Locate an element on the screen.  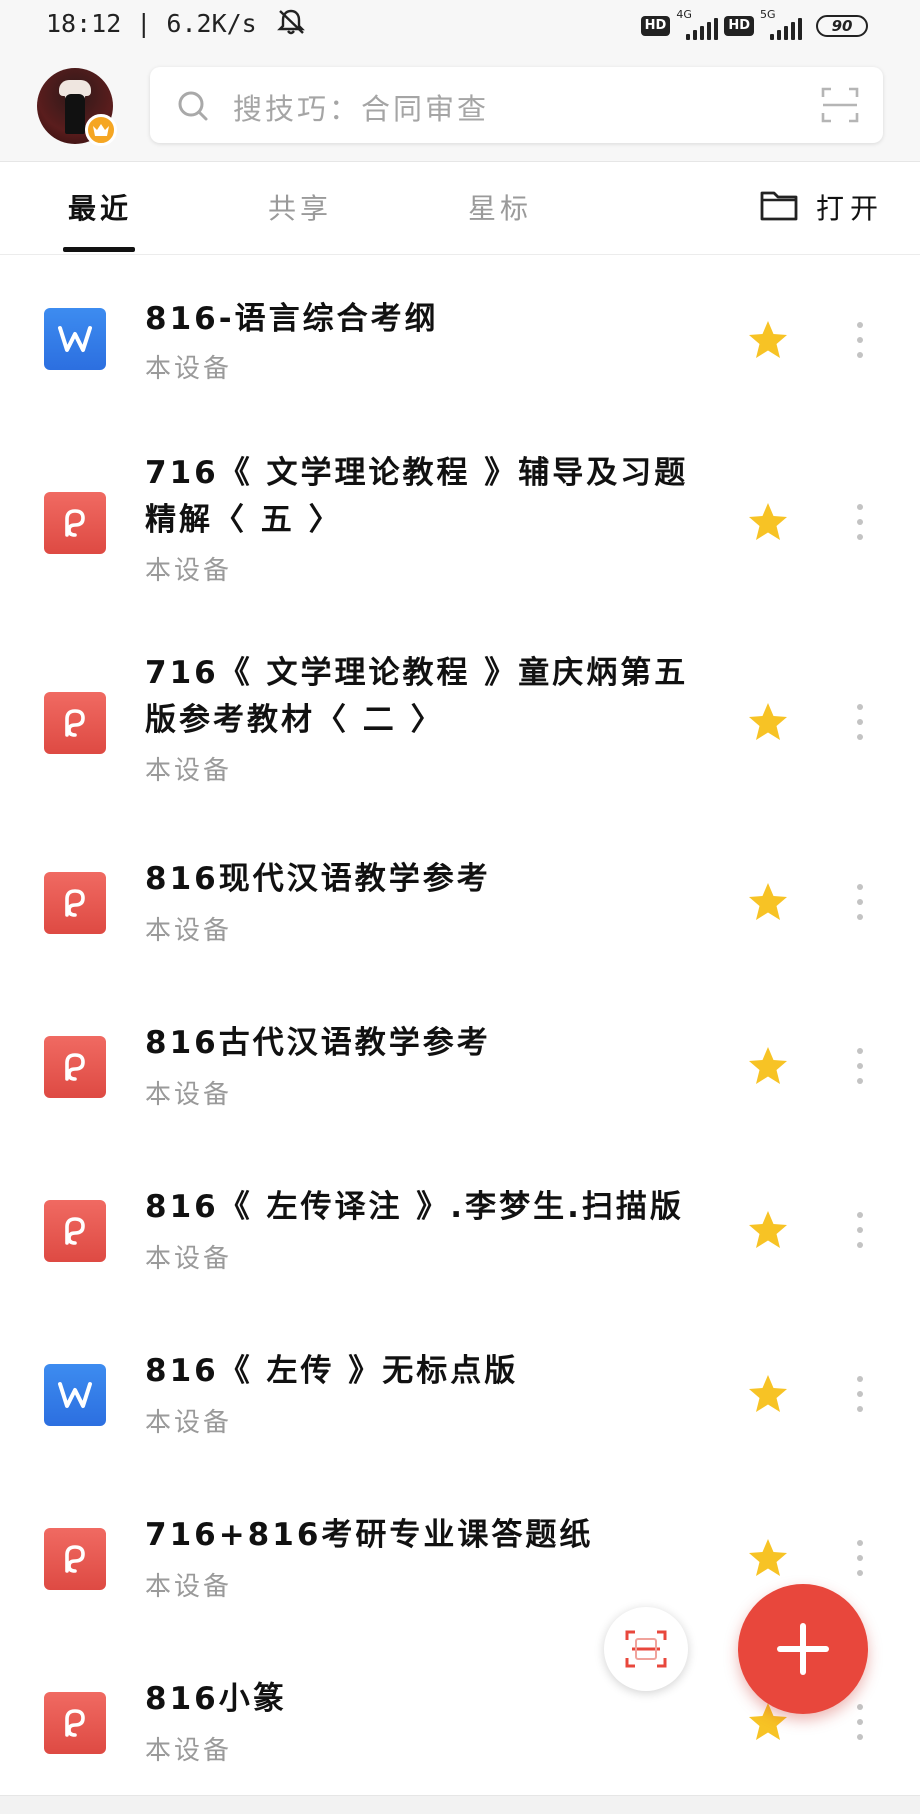
network-type-label: 4G is located at coordinates (684, 14).